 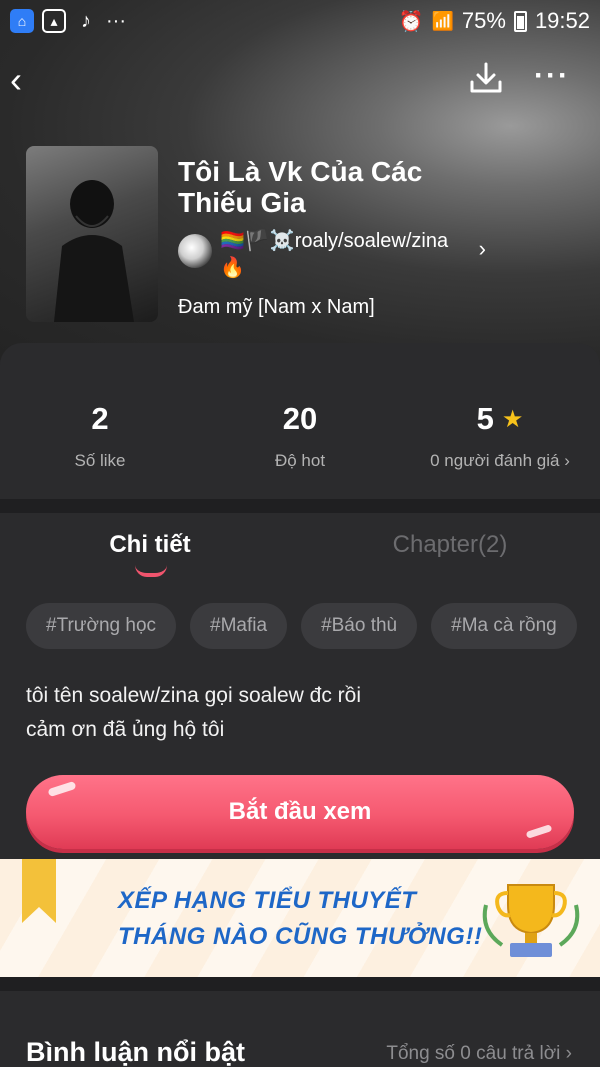 What do you see at coordinates (520, 21) in the screenshot?
I see `battery-icon` at bounding box center [520, 21].